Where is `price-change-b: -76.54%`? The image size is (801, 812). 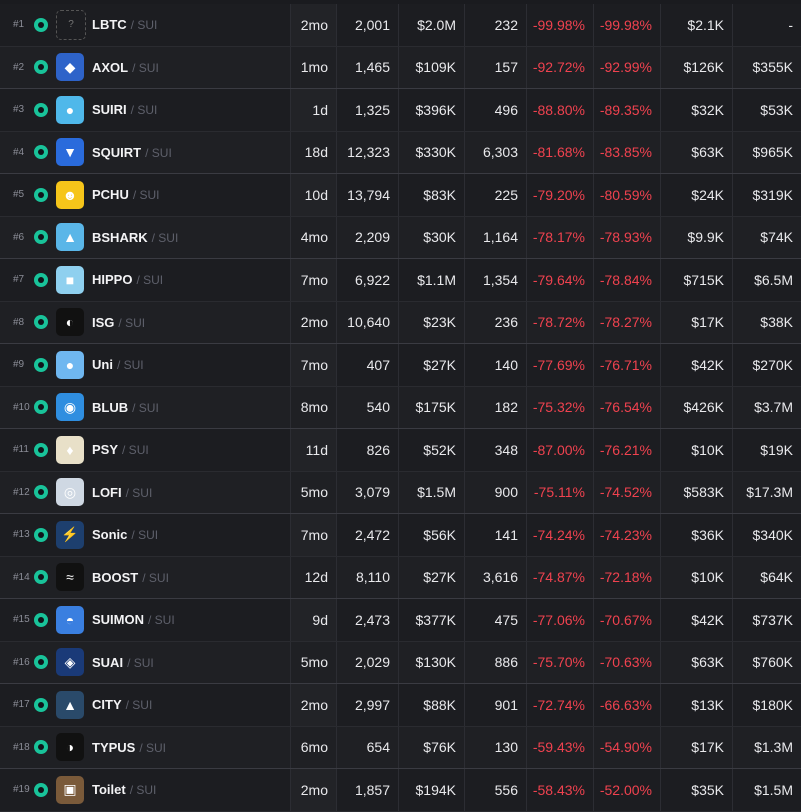 price-change-b: -76.54% is located at coordinates (626, 407).